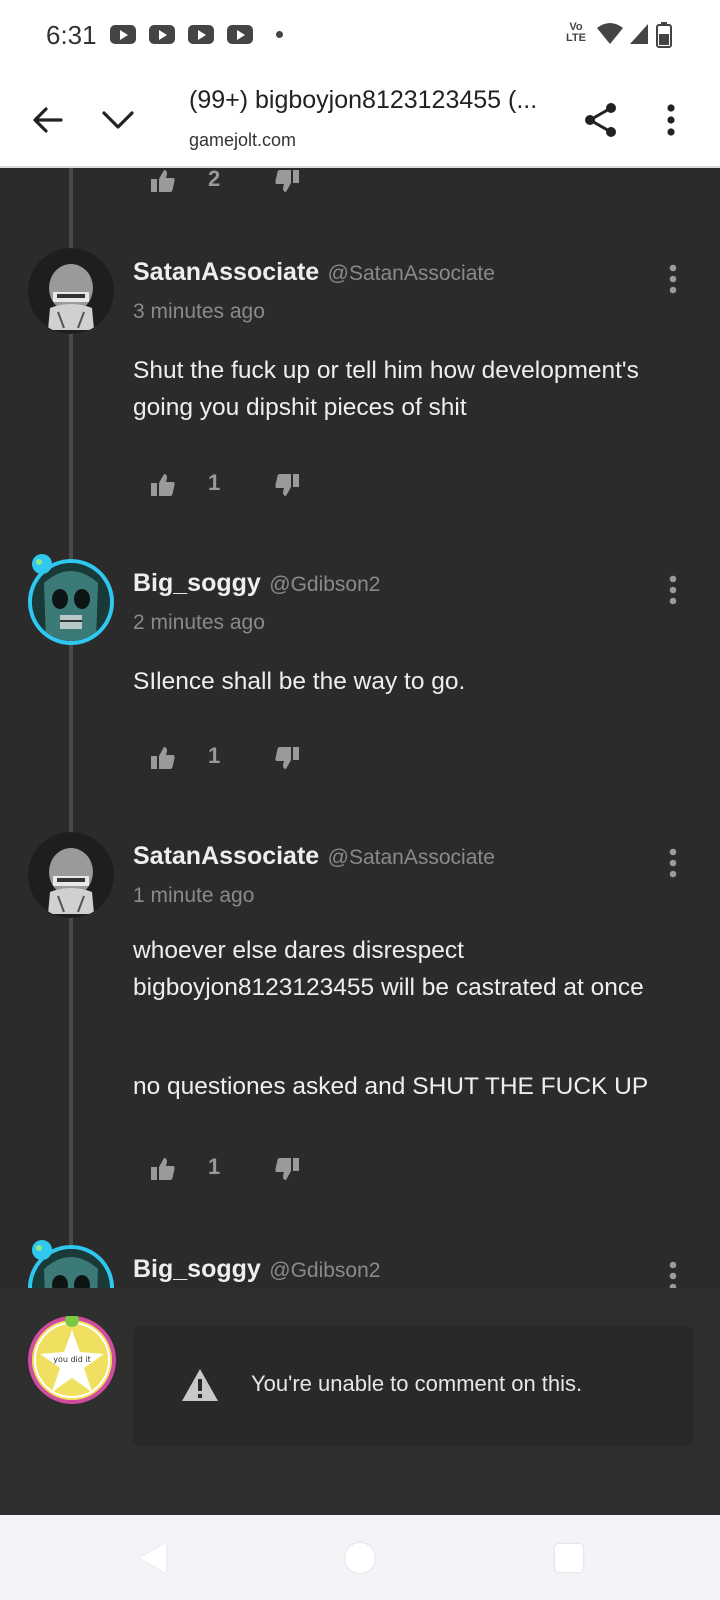 The height and width of the screenshot is (1600, 720). Describe the element at coordinates (639, 34) in the screenshot. I see `cell-signal-icon` at that location.